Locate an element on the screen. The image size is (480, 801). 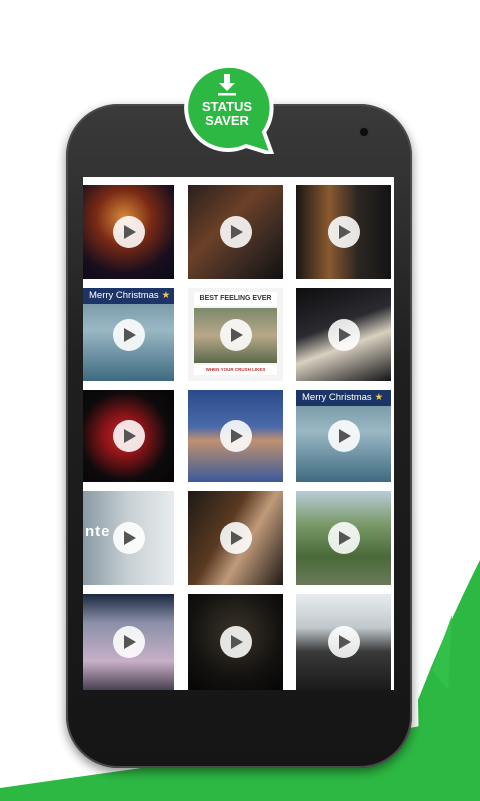
video-overlay-text: nte is located at coordinates (98, 531).